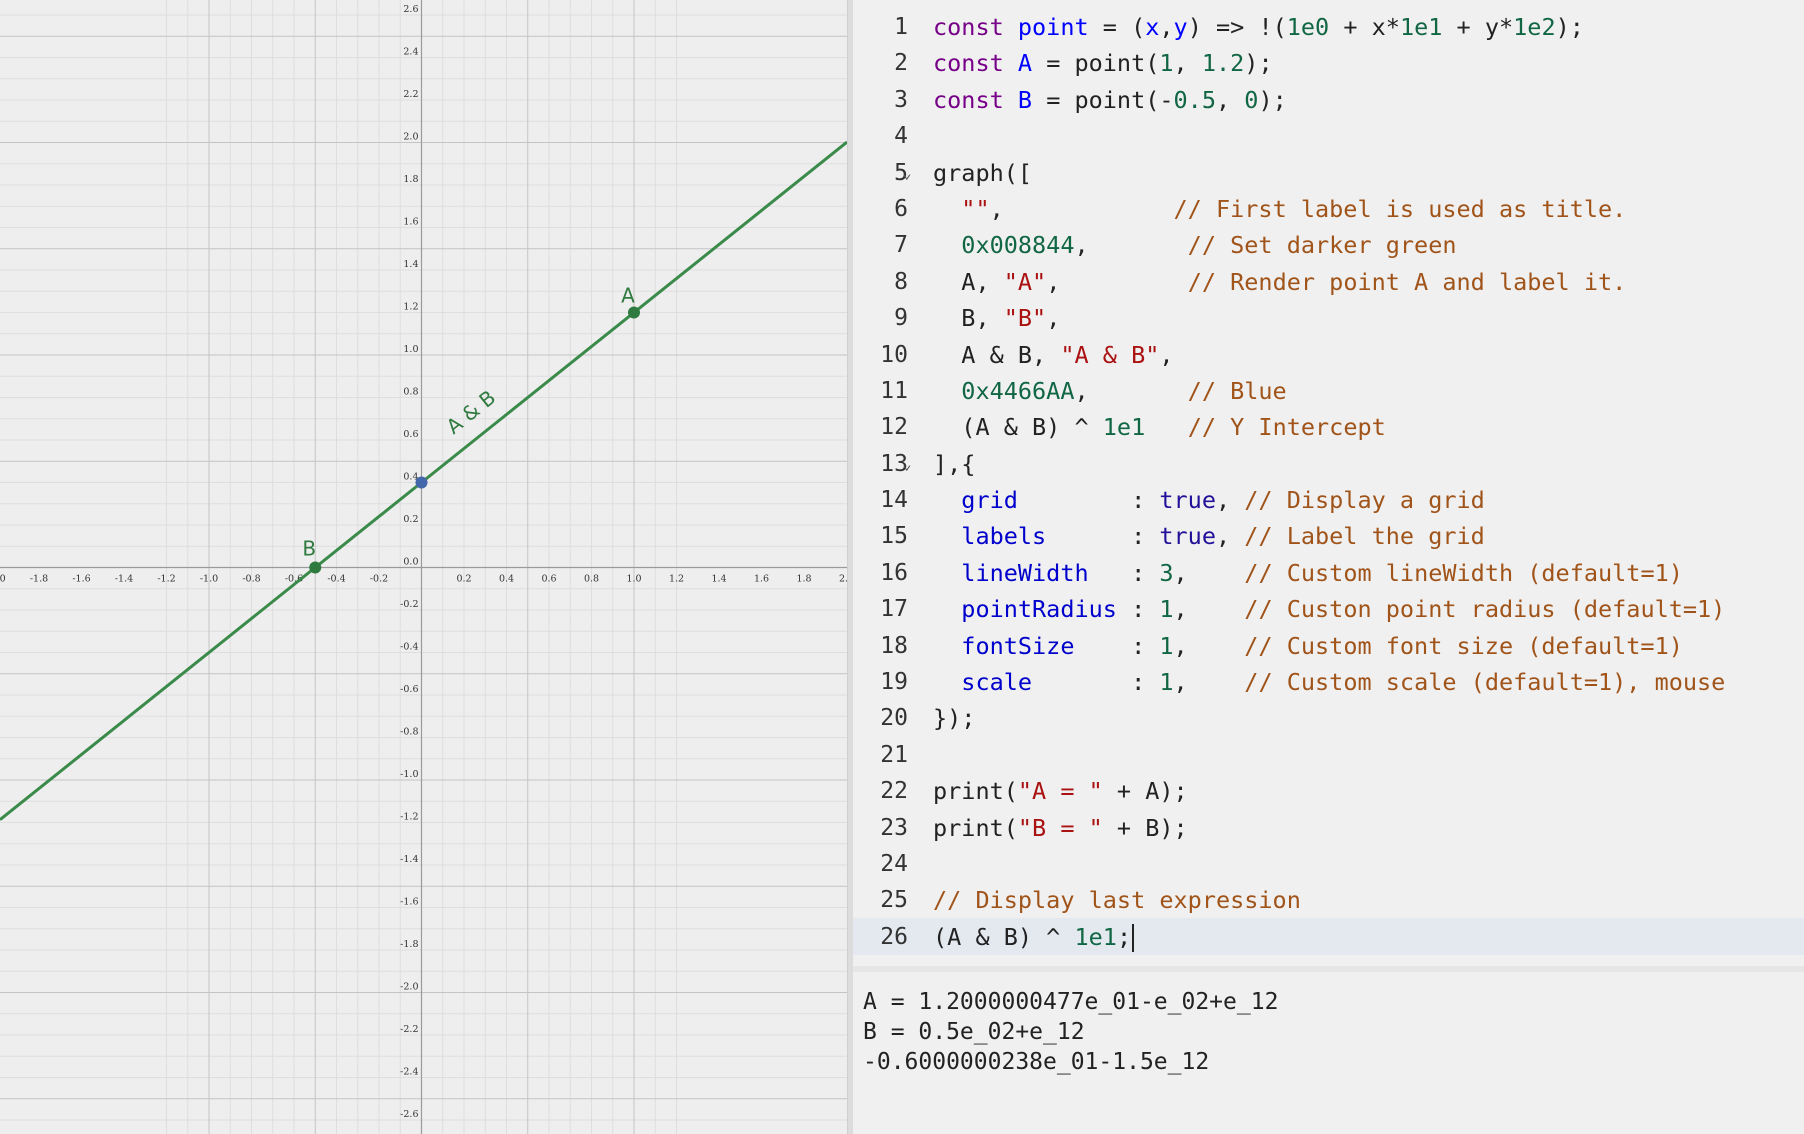 This screenshot has height=1134, width=1804. What do you see at coordinates (901, 27) in the screenshot?
I see `line-number-text: 1` at bounding box center [901, 27].